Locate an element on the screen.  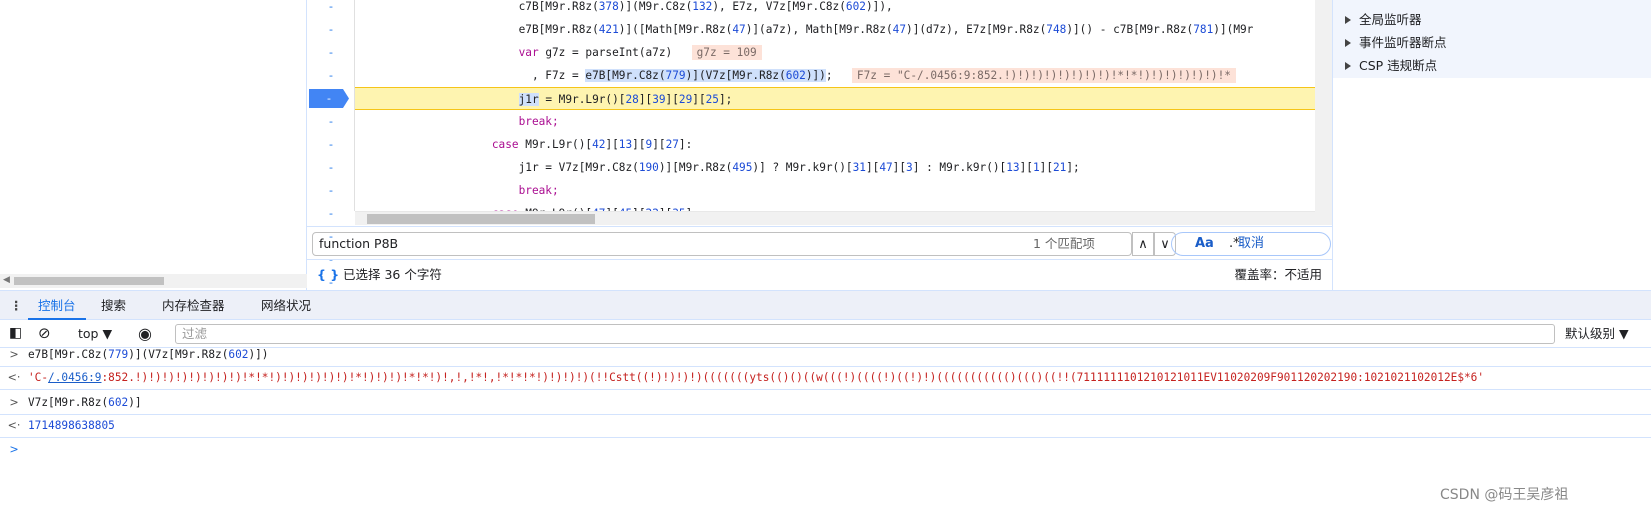
pretty-print-icon: { } is located at coordinates (328, 275).